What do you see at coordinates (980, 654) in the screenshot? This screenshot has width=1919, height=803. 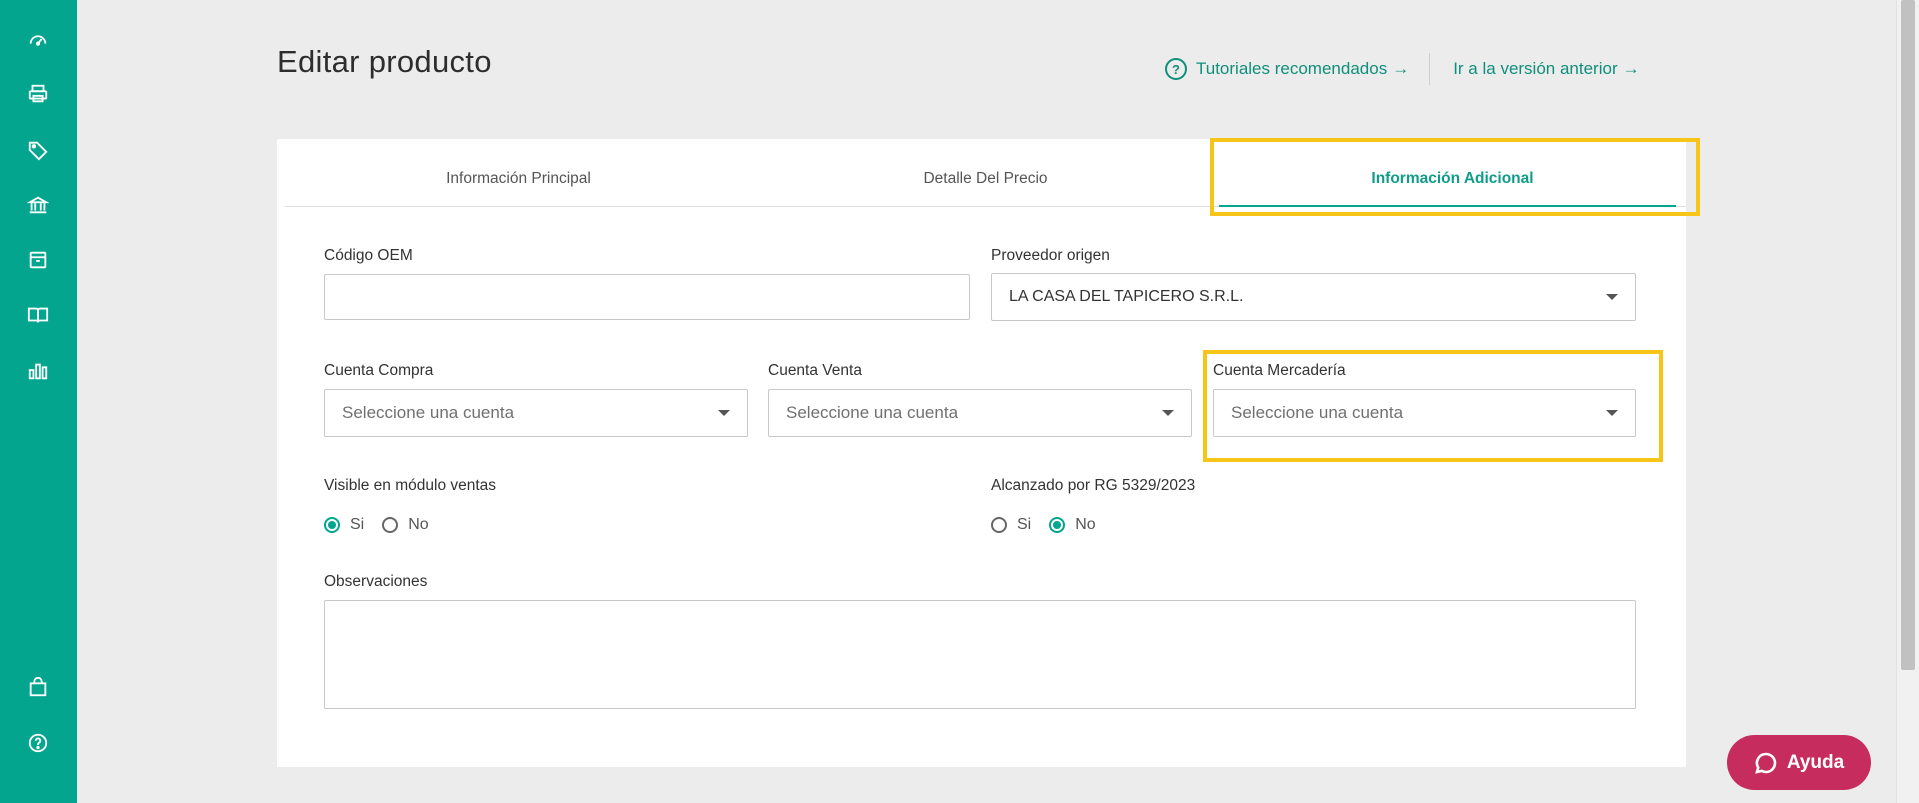 I see `observaciones-textarea` at bounding box center [980, 654].